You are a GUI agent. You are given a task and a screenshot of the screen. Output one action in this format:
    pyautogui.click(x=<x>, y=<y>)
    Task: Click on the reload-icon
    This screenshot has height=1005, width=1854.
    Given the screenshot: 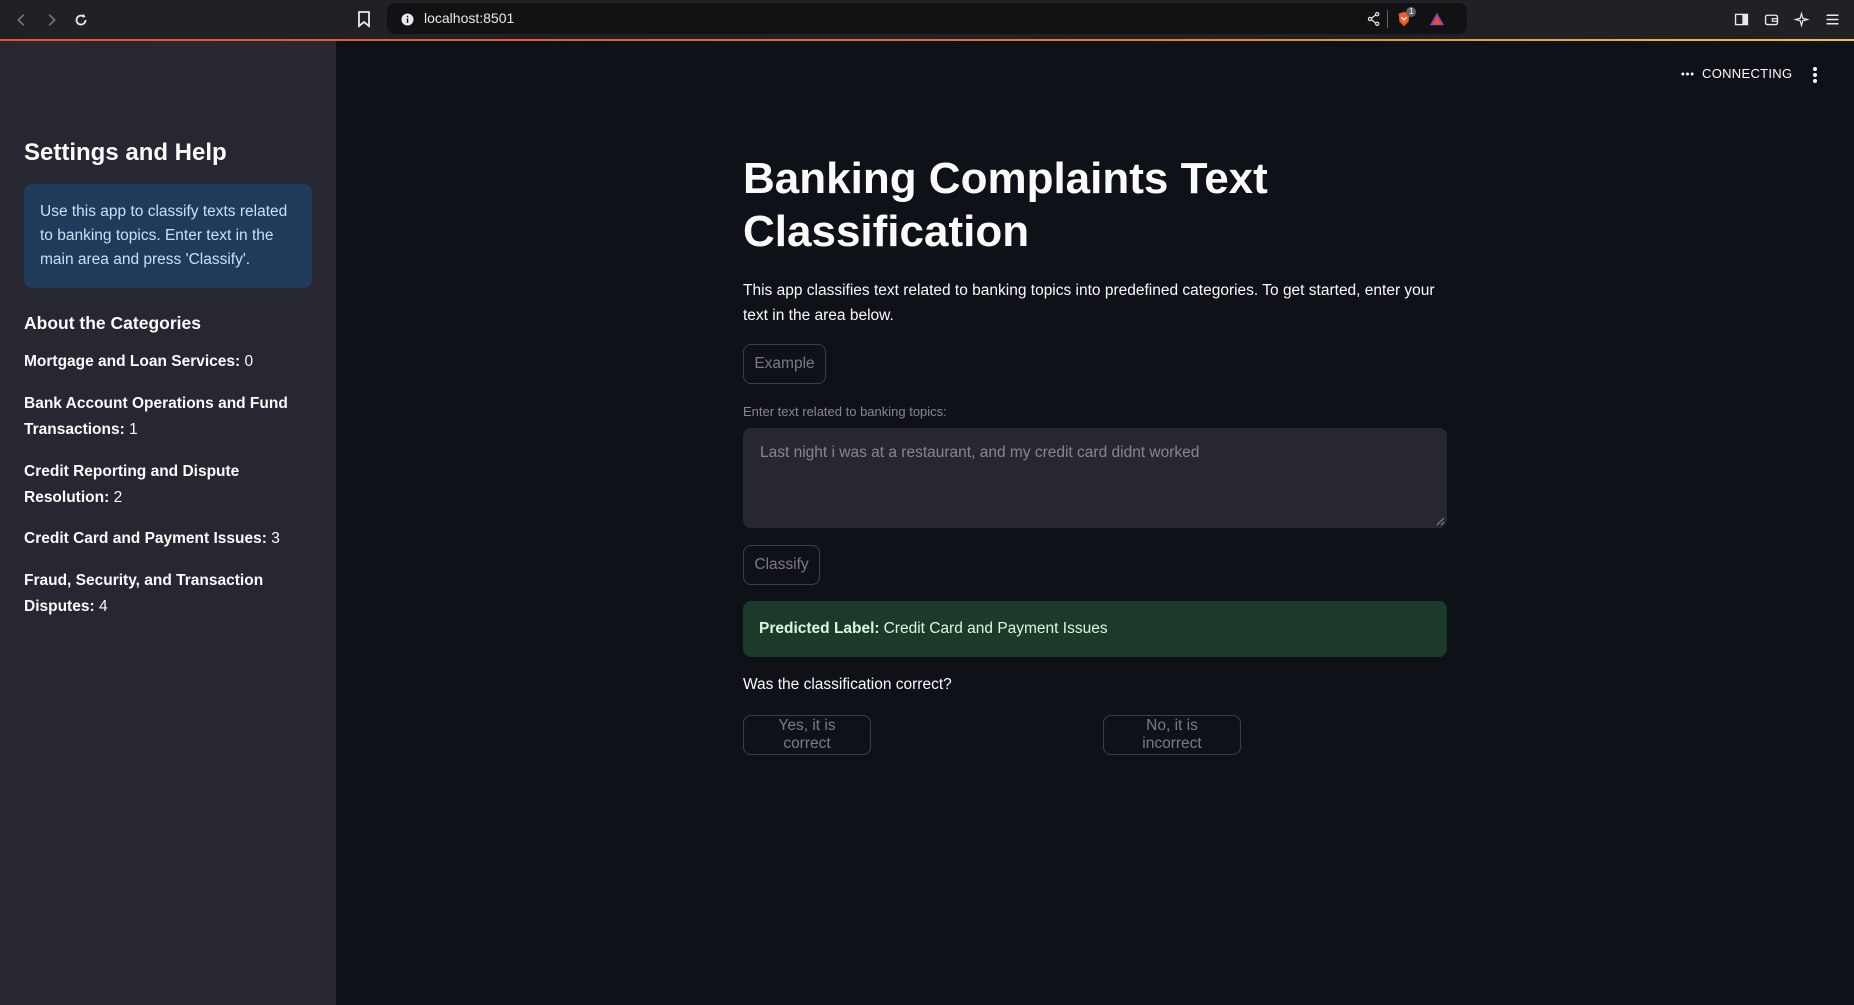 What is the action you would take?
    pyautogui.click(x=81, y=19)
    